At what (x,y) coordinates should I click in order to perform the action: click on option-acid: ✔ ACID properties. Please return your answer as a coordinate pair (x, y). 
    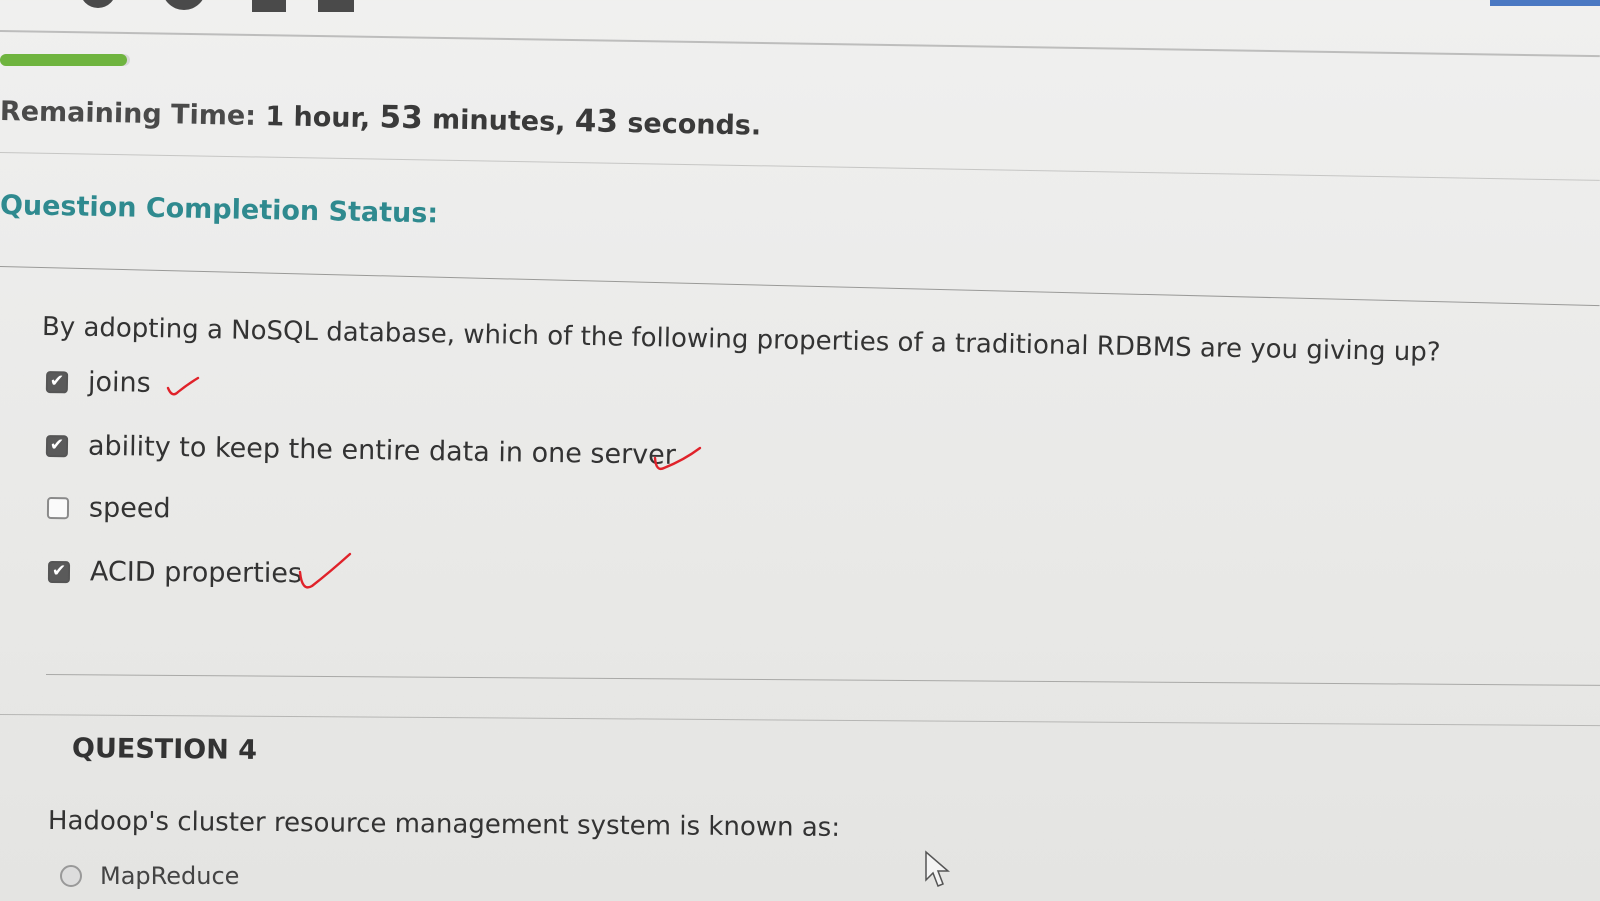
    Looking at the image, I should click on (175, 573).